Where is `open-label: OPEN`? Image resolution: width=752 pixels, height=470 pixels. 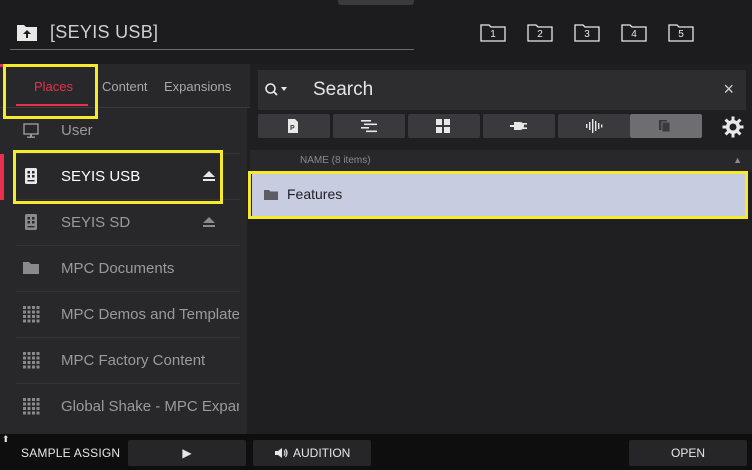 open-label: OPEN is located at coordinates (687, 453).